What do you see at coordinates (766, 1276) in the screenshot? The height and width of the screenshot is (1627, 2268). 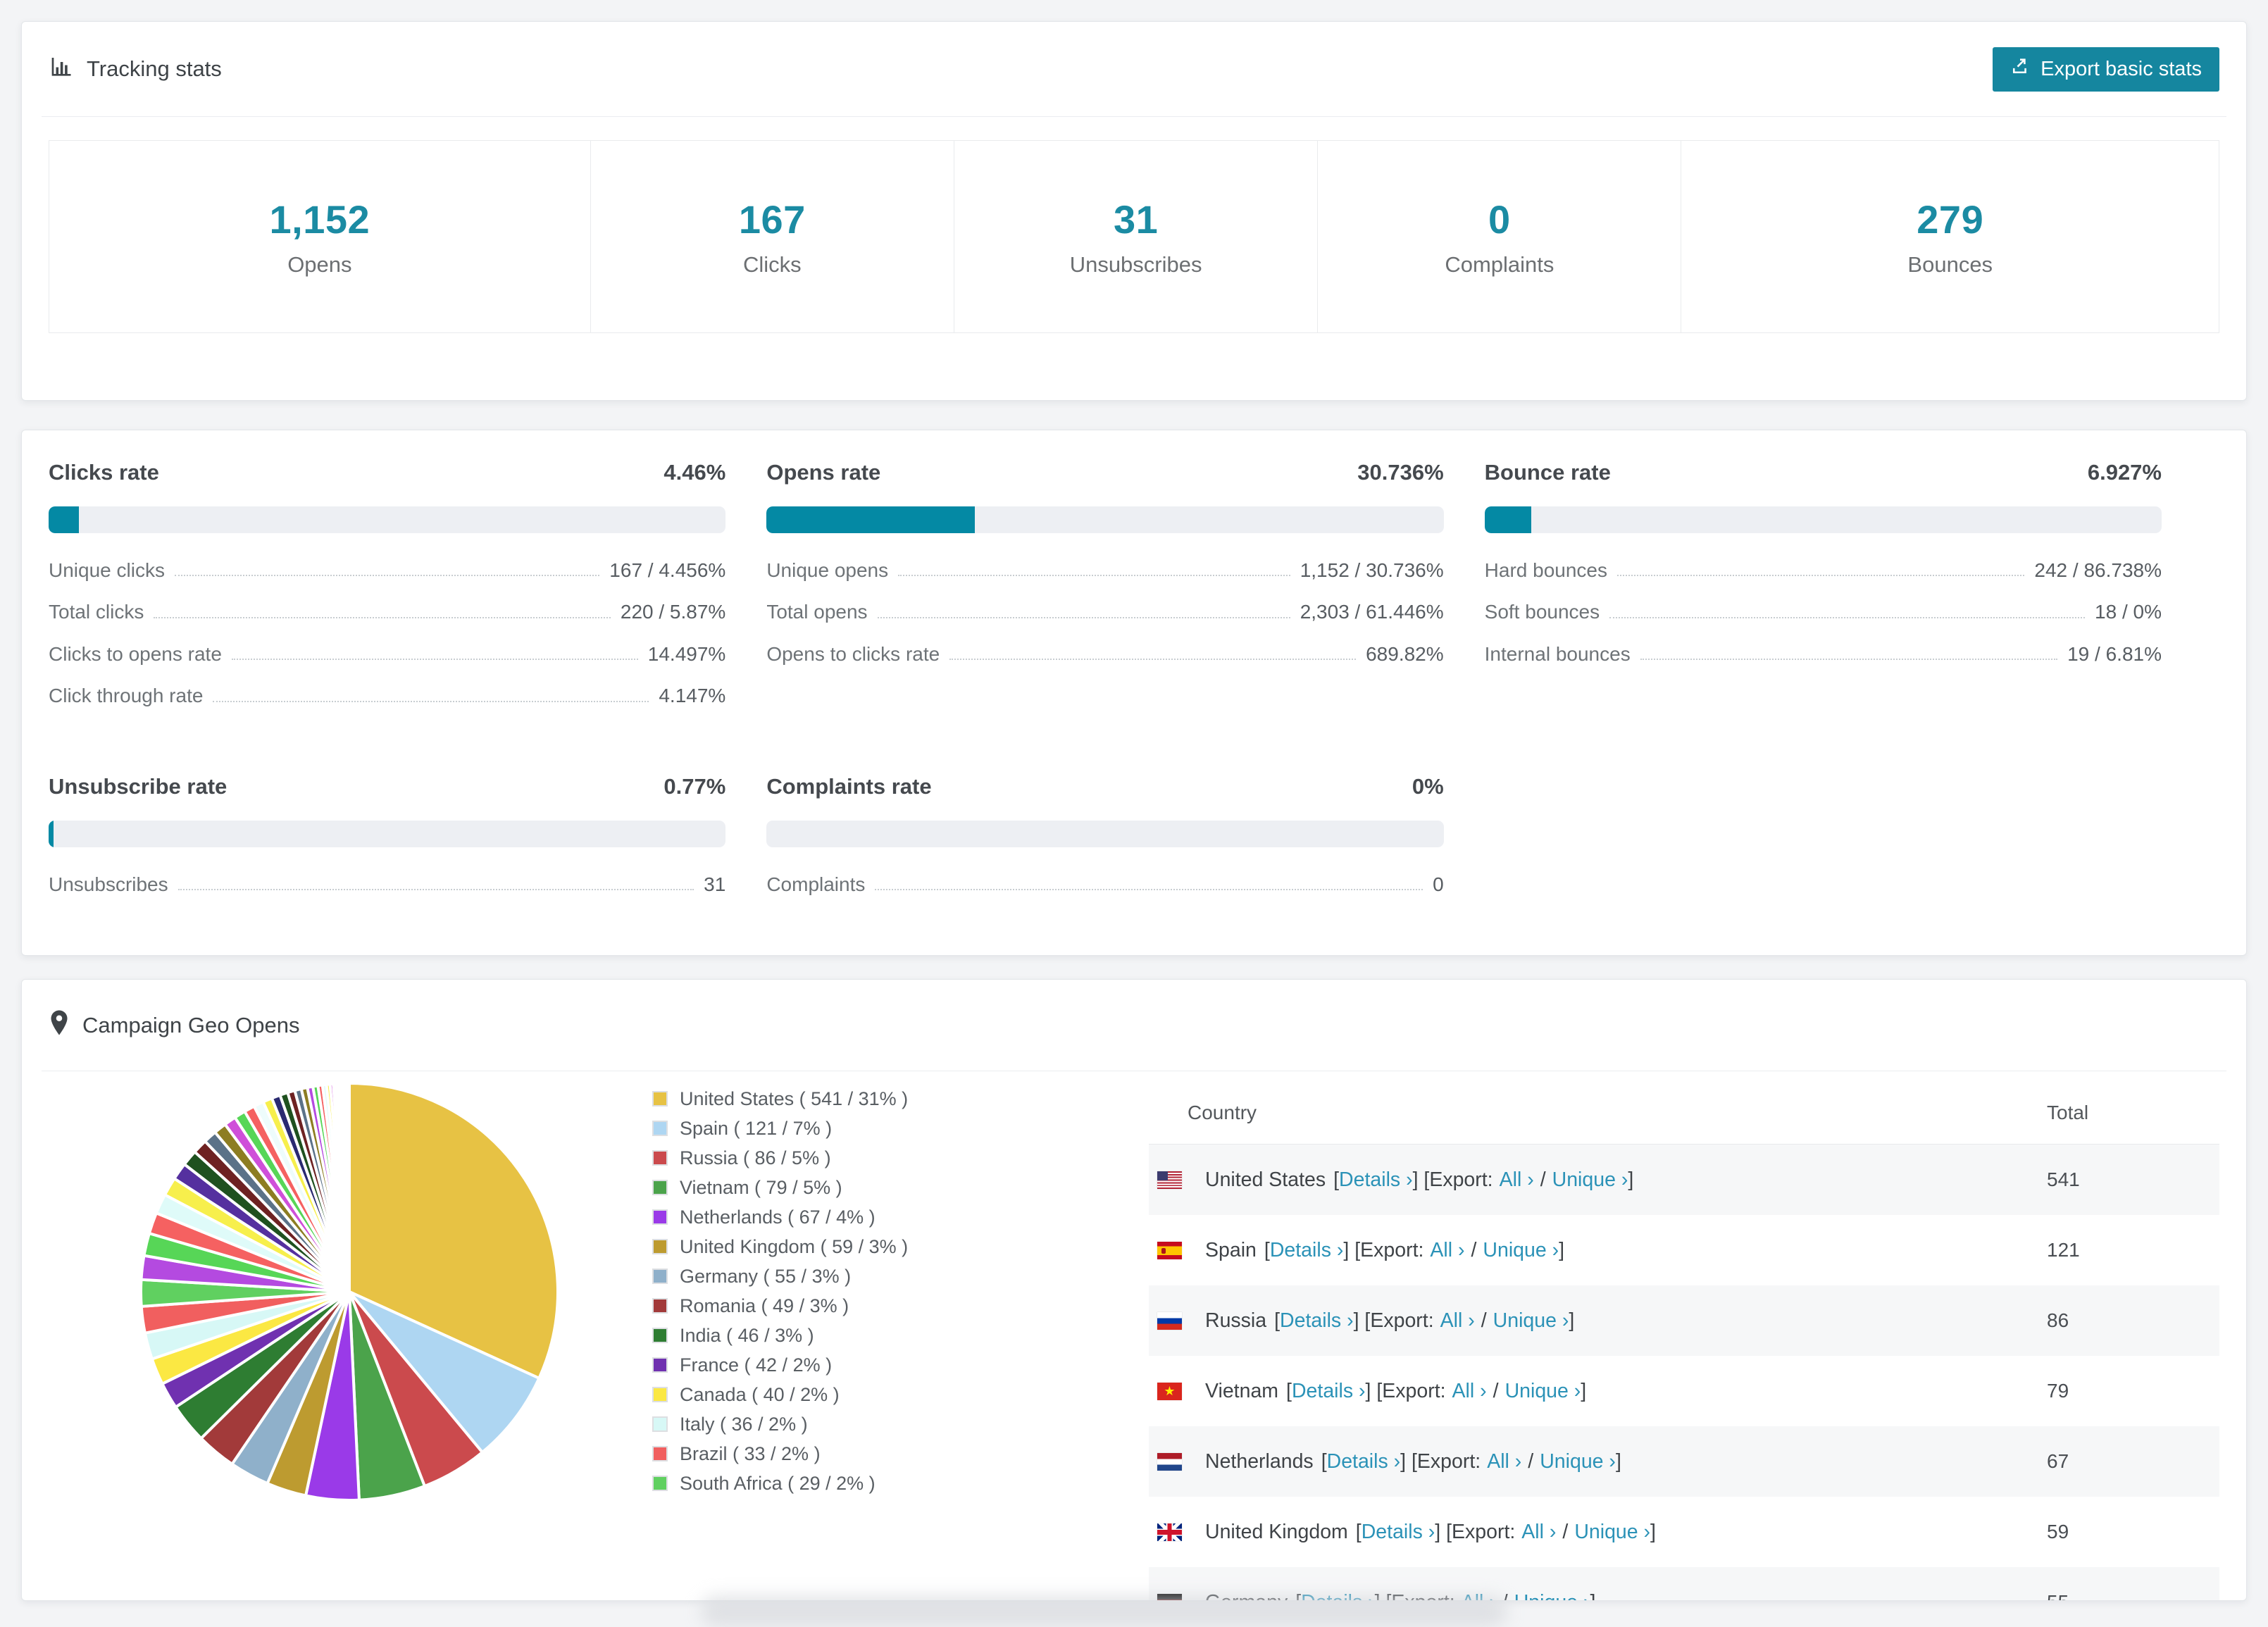 I see `legend-label: Germany ( 55 / 3% )` at bounding box center [766, 1276].